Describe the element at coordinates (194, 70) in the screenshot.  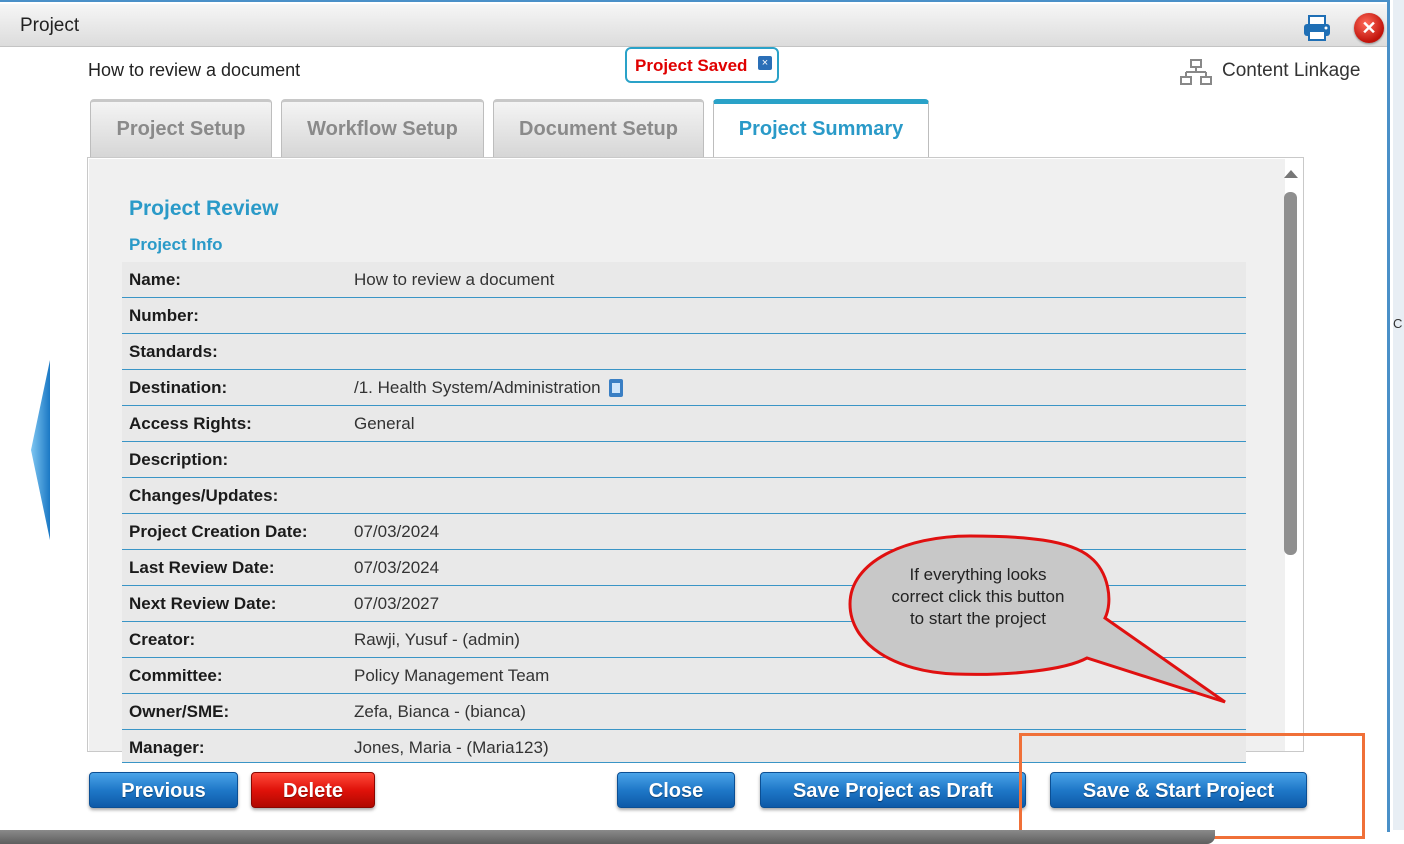
I see `document-title: How to review a document` at that location.